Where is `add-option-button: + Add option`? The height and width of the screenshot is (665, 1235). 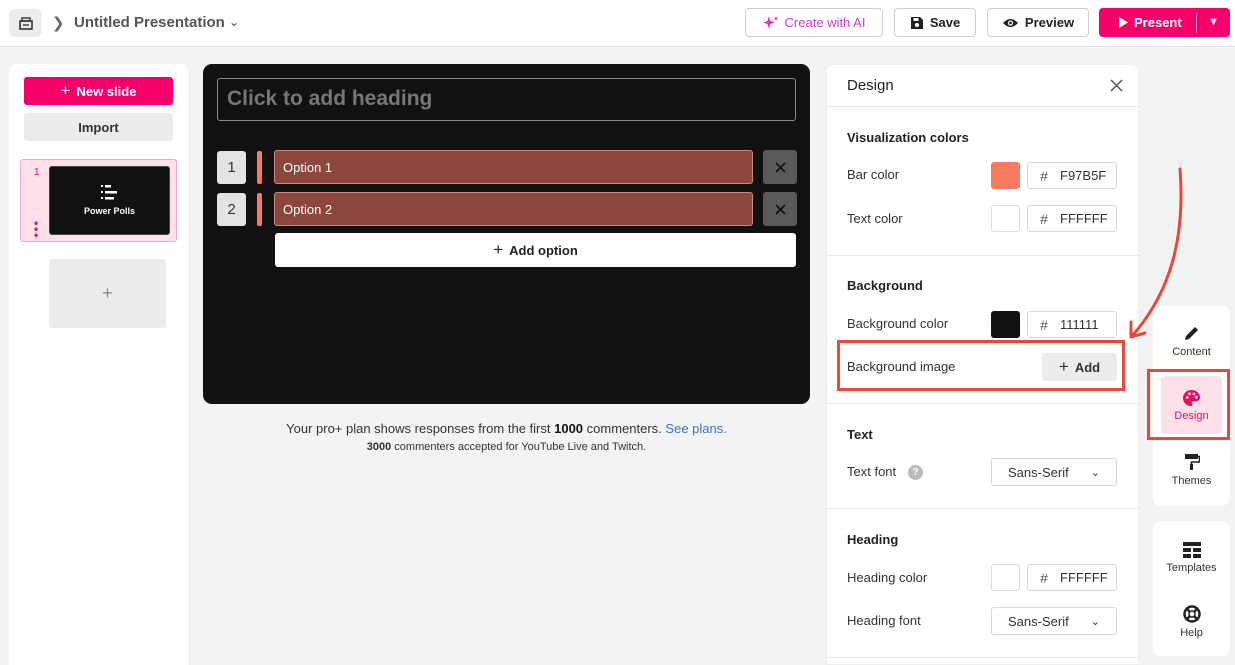
add-option-button: + Add option is located at coordinates (535, 250).